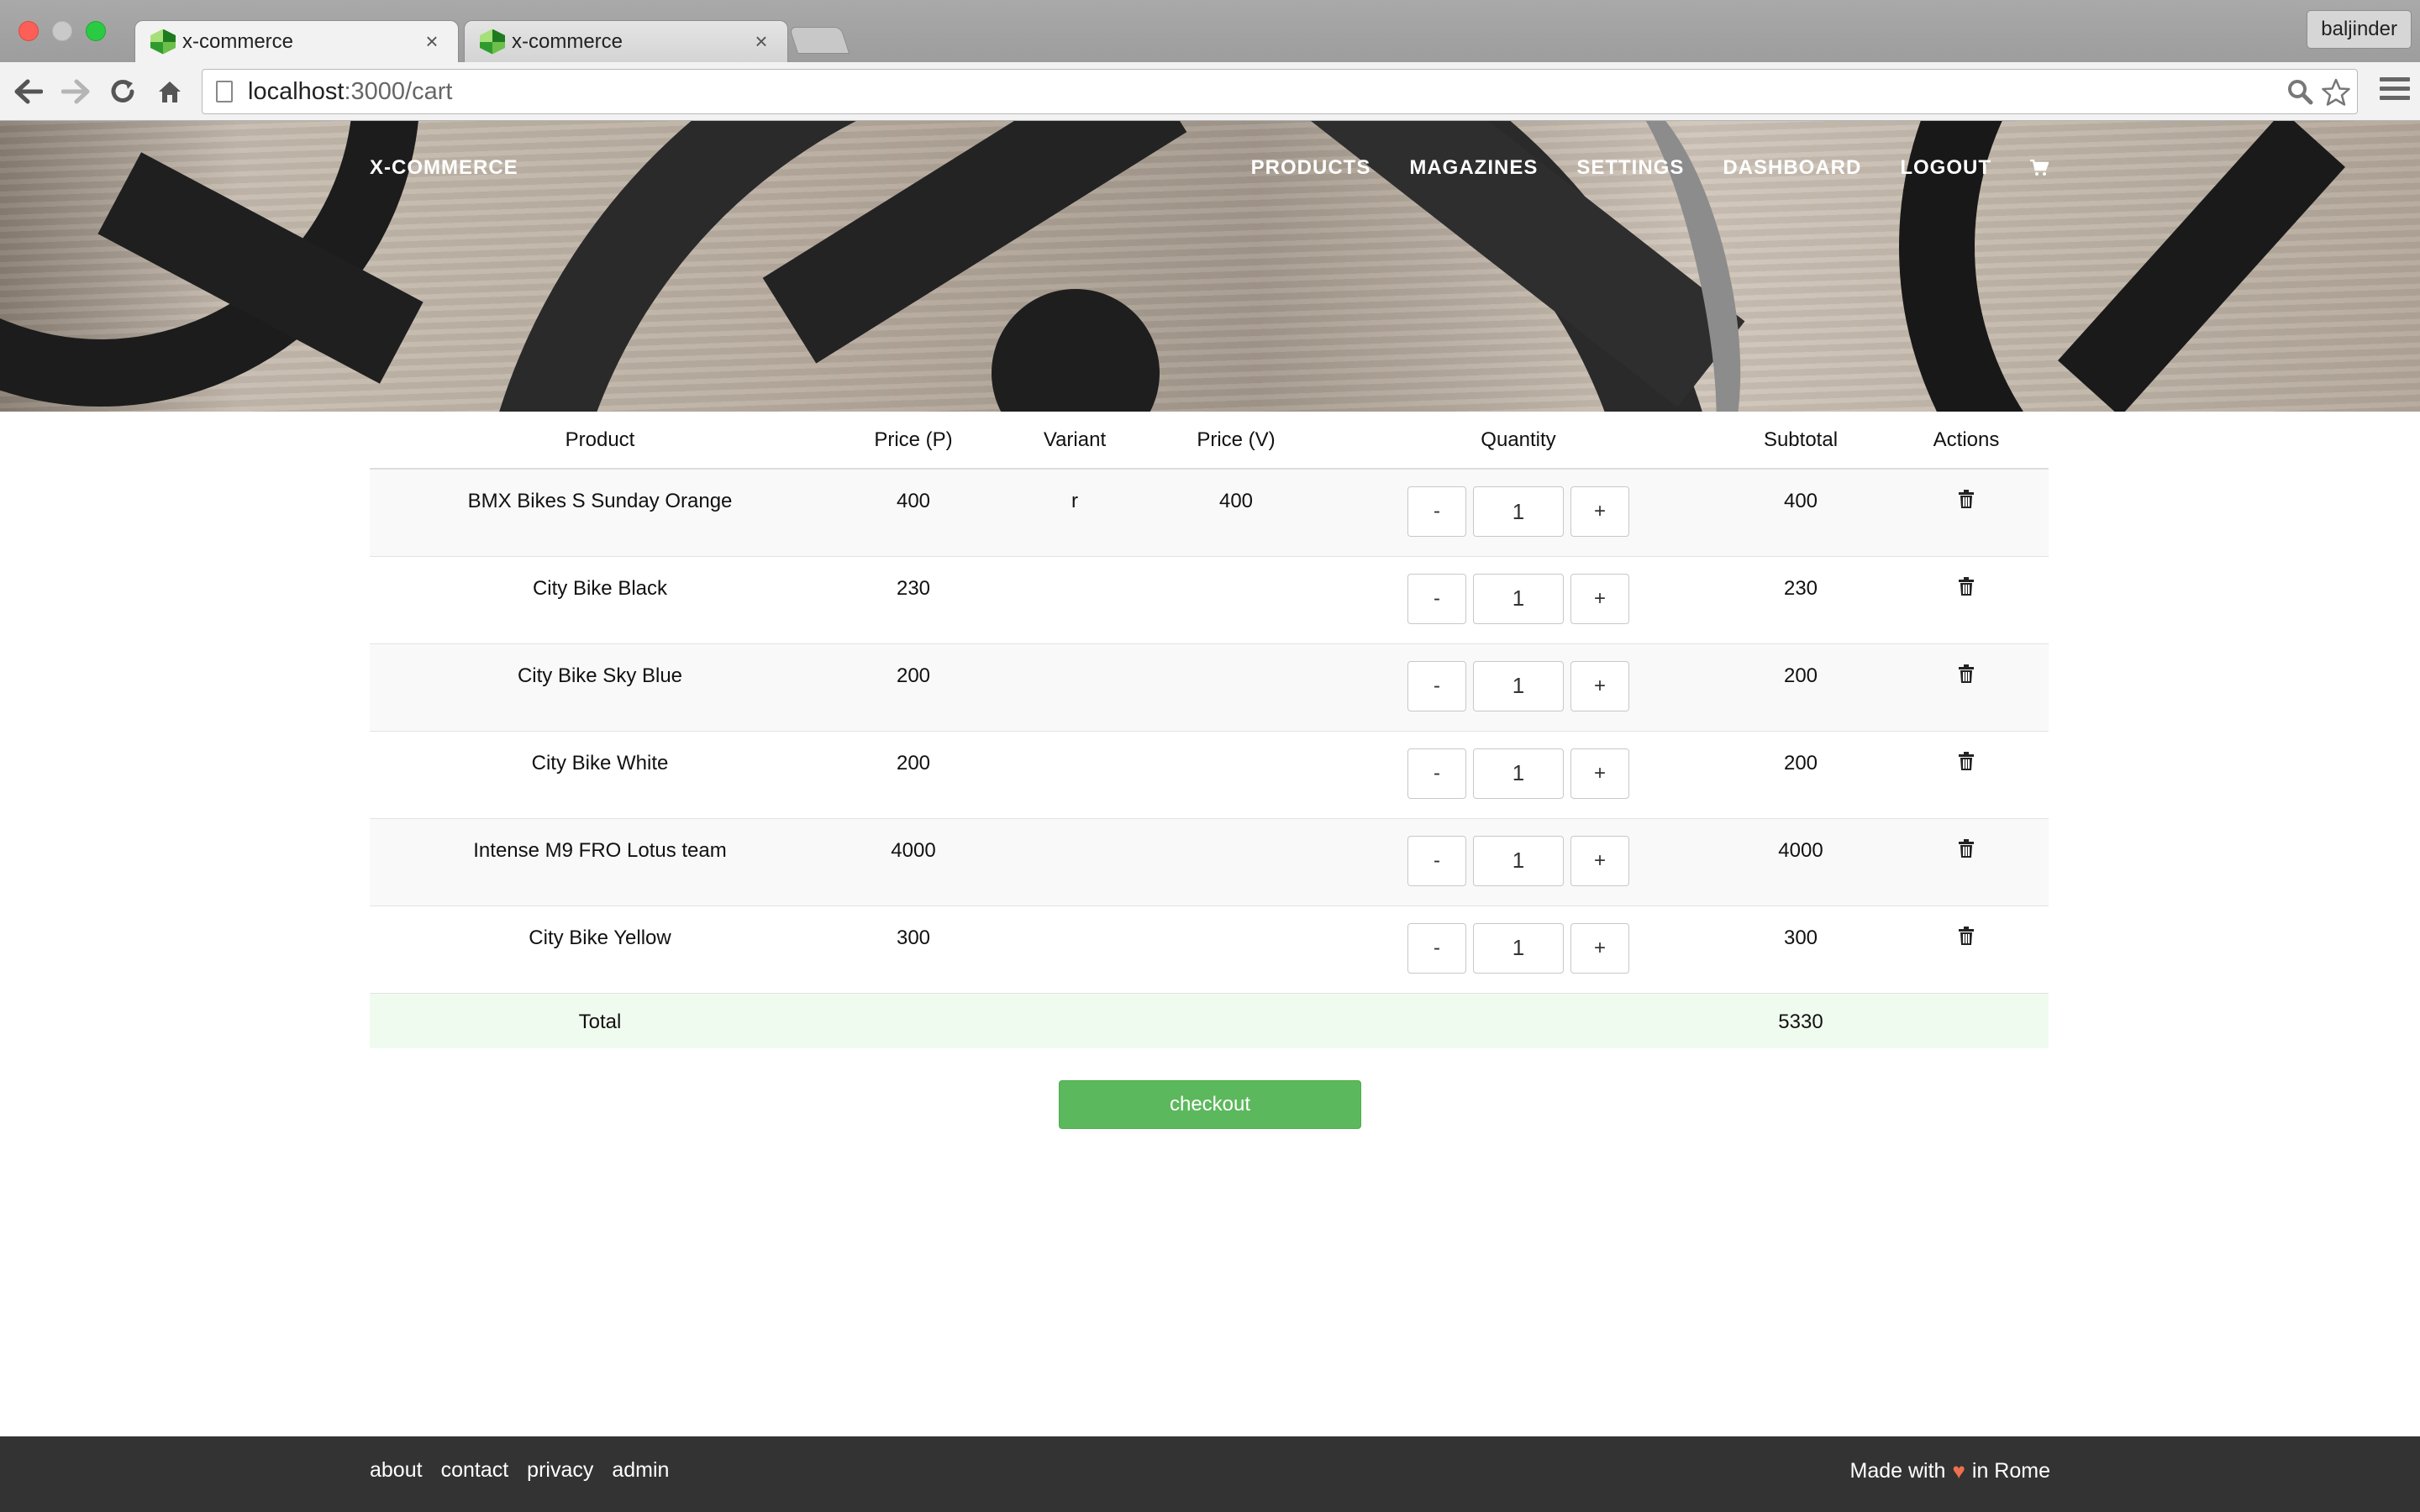 The height and width of the screenshot is (1512, 2420). Describe the element at coordinates (2395, 90) in the screenshot. I see `browser-menu-icon` at that location.